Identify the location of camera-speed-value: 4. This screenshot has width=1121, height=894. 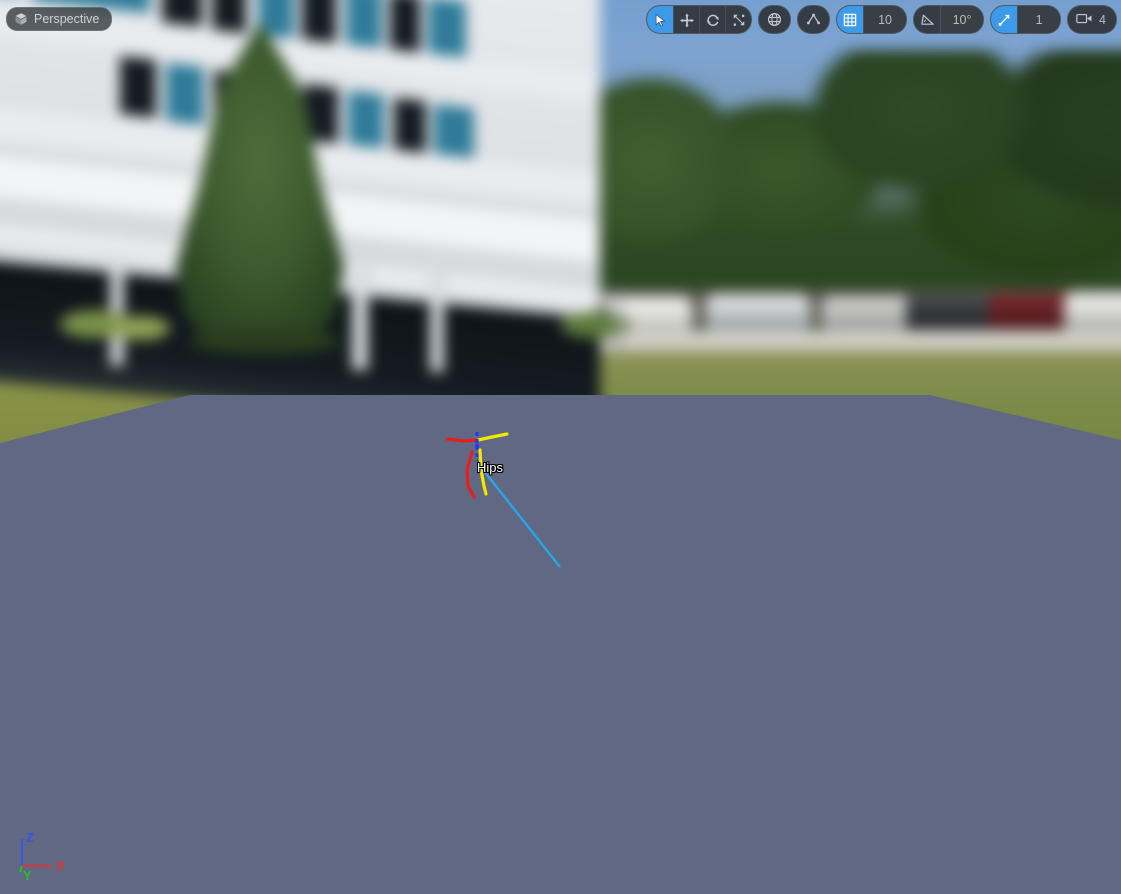
(1102, 20).